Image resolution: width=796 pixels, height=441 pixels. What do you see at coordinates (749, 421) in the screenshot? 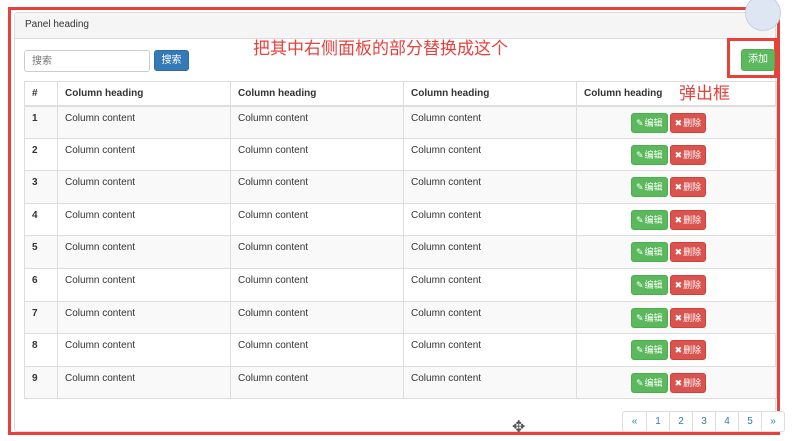
I see `page-link: 5` at bounding box center [749, 421].